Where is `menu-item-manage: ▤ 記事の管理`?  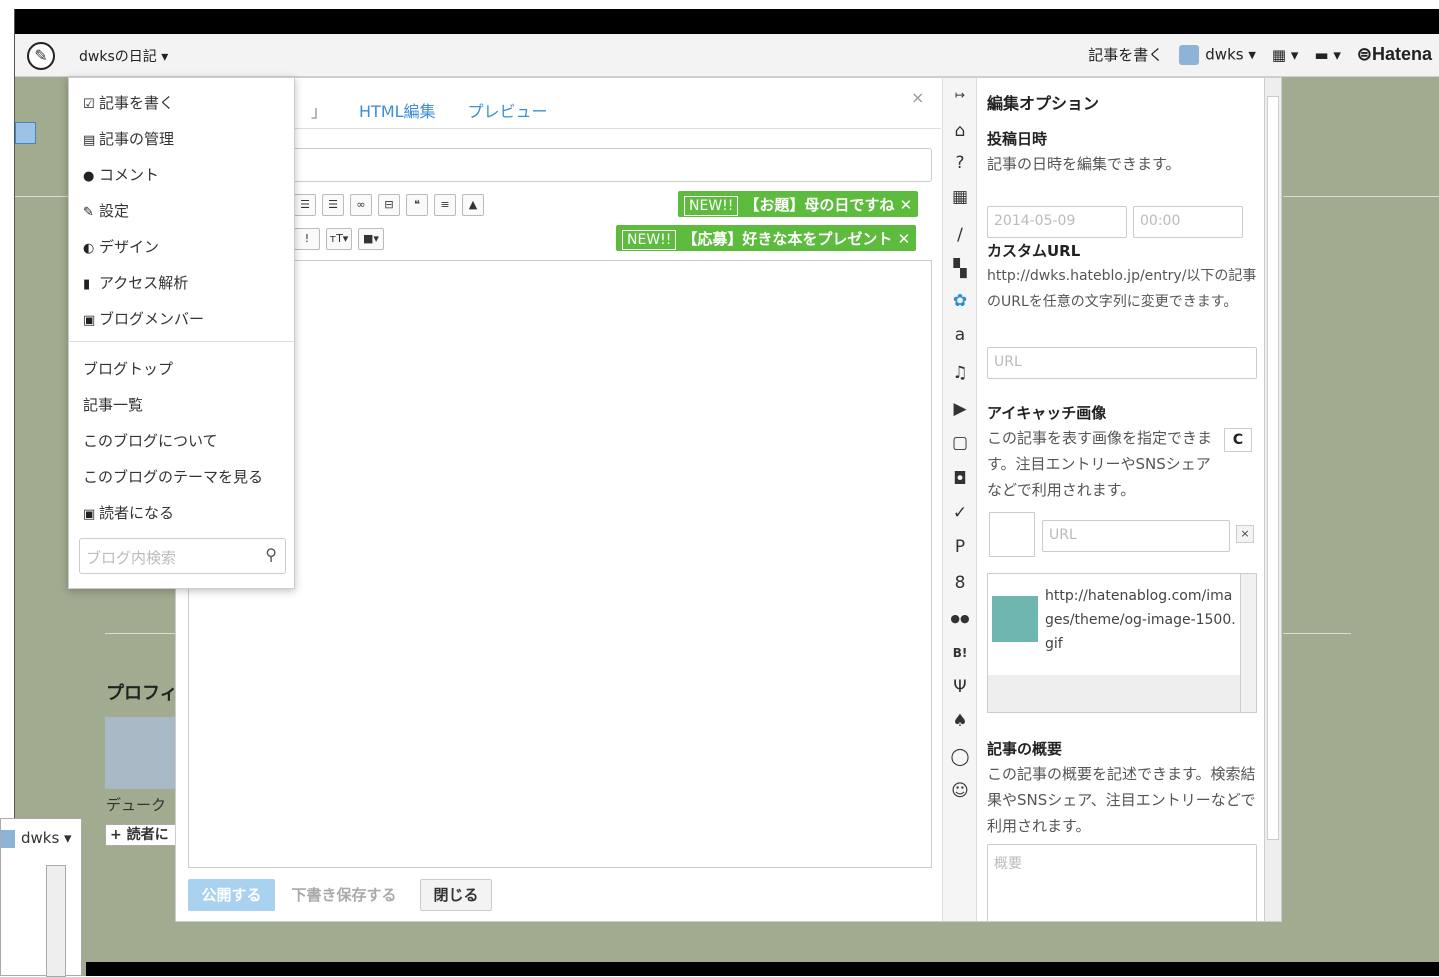 menu-item-manage: ▤ 記事の管理 is located at coordinates (128, 138).